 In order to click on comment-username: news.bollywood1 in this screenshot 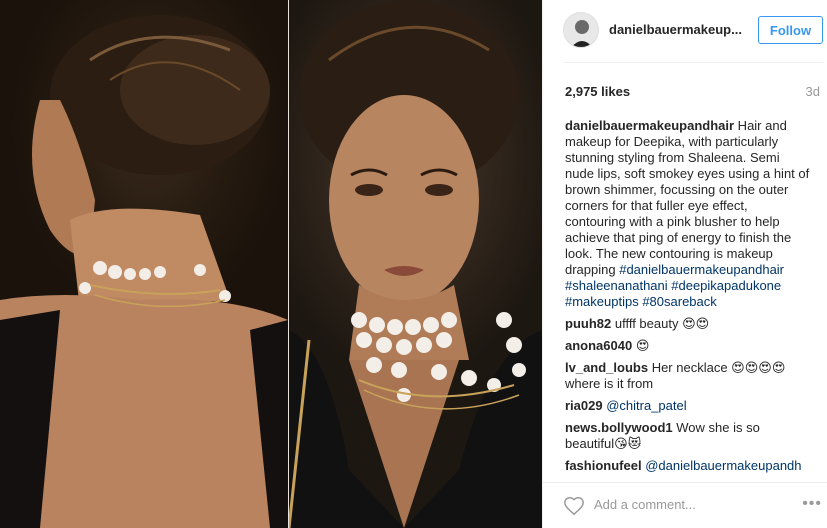, I will do `click(619, 427)`.